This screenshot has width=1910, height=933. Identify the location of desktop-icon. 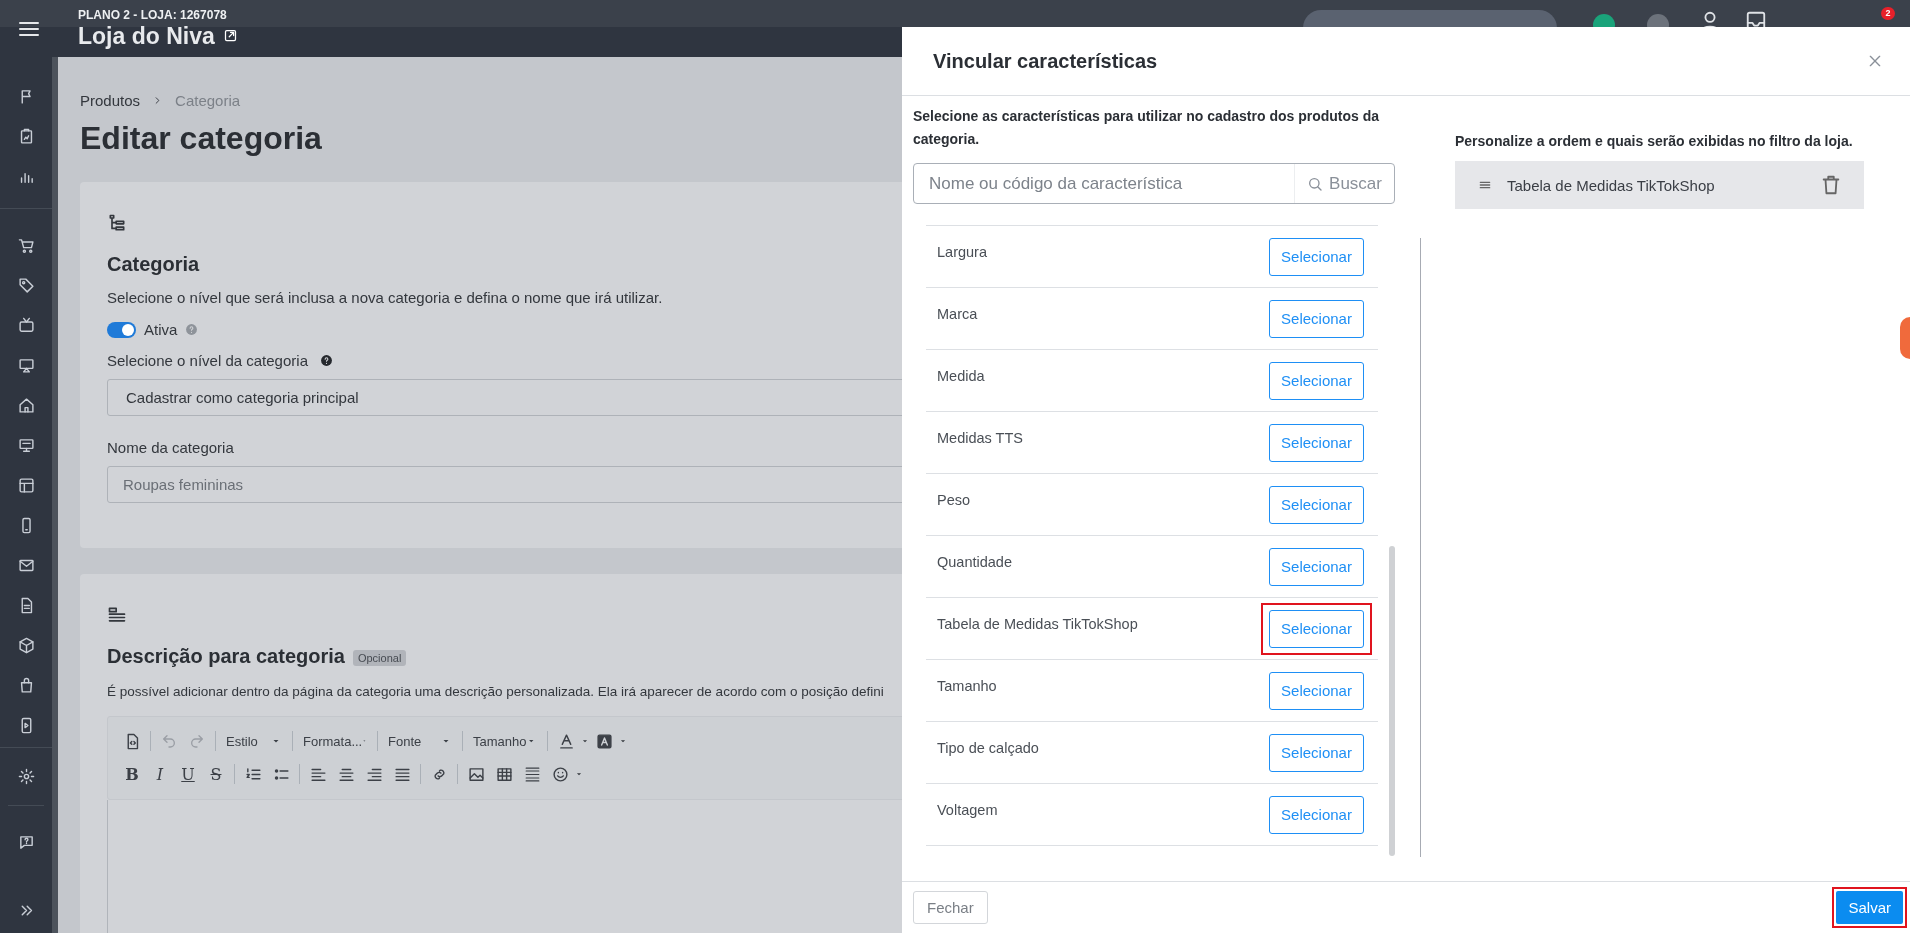
(26, 445).